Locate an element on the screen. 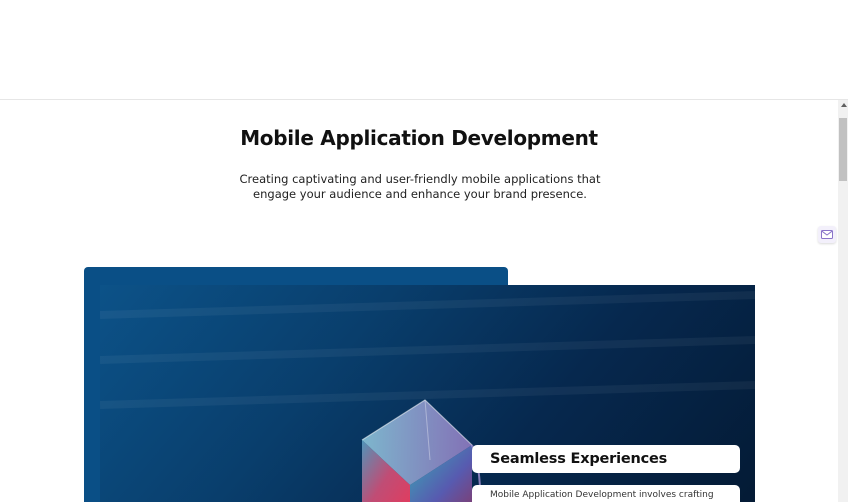 Image resolution: width=848 pixels, height=502 pixels. mail-icon is located at coordinates (827, 234).